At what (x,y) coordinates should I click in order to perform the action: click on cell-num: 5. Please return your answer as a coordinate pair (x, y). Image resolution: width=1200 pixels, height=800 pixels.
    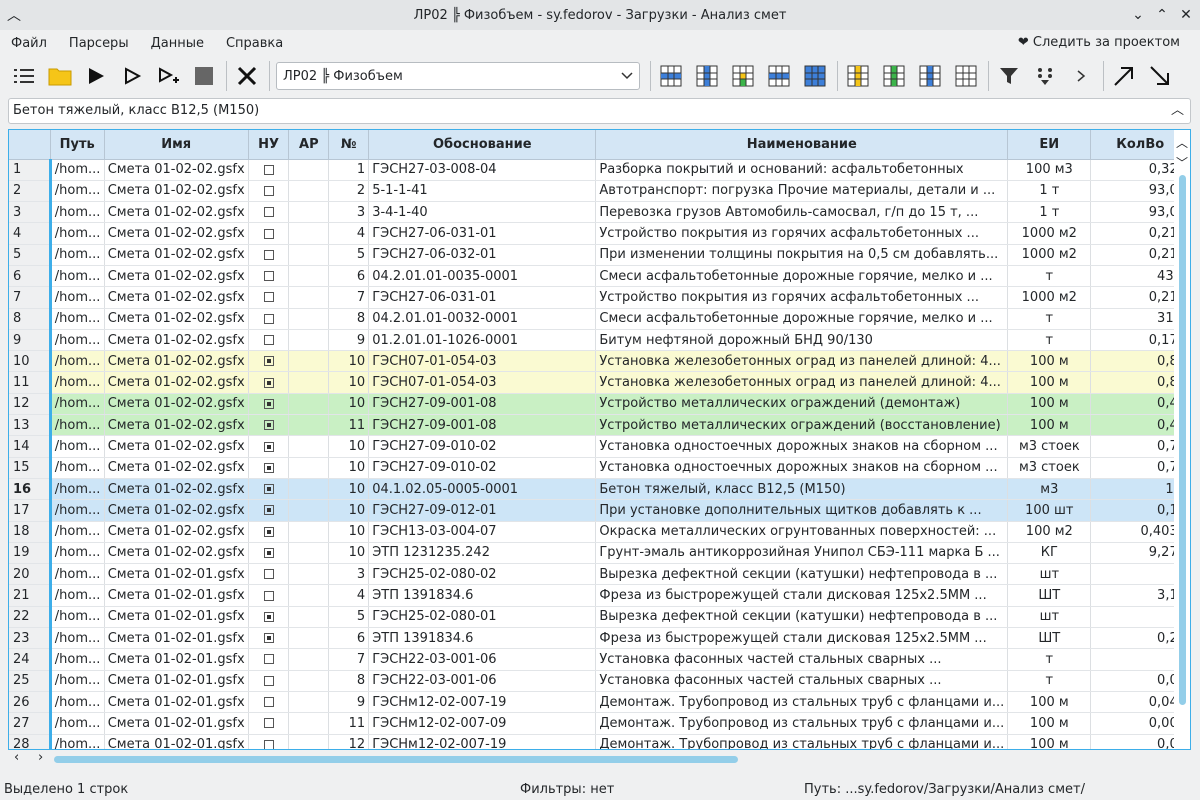
    Looking at the image, I should click on (349, 617).